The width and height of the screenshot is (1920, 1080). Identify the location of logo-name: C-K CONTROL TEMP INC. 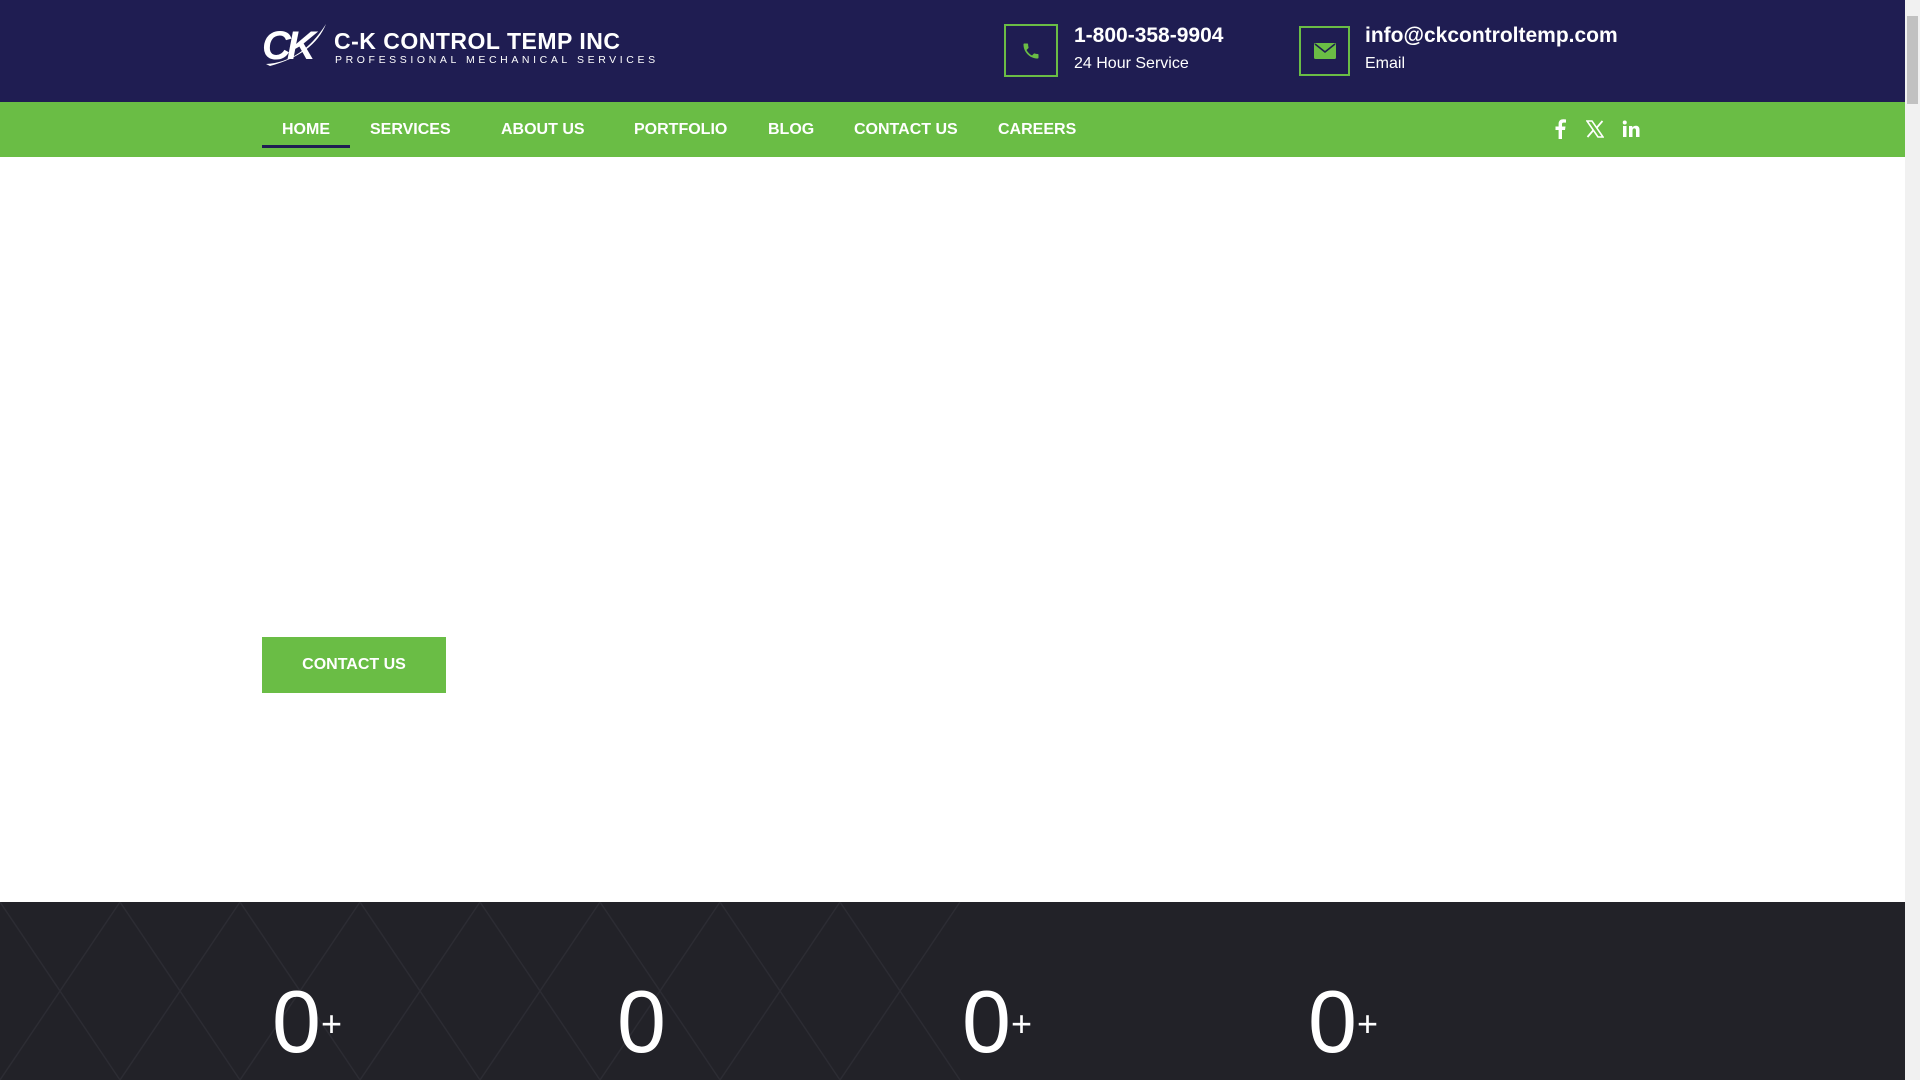
(477, 41).